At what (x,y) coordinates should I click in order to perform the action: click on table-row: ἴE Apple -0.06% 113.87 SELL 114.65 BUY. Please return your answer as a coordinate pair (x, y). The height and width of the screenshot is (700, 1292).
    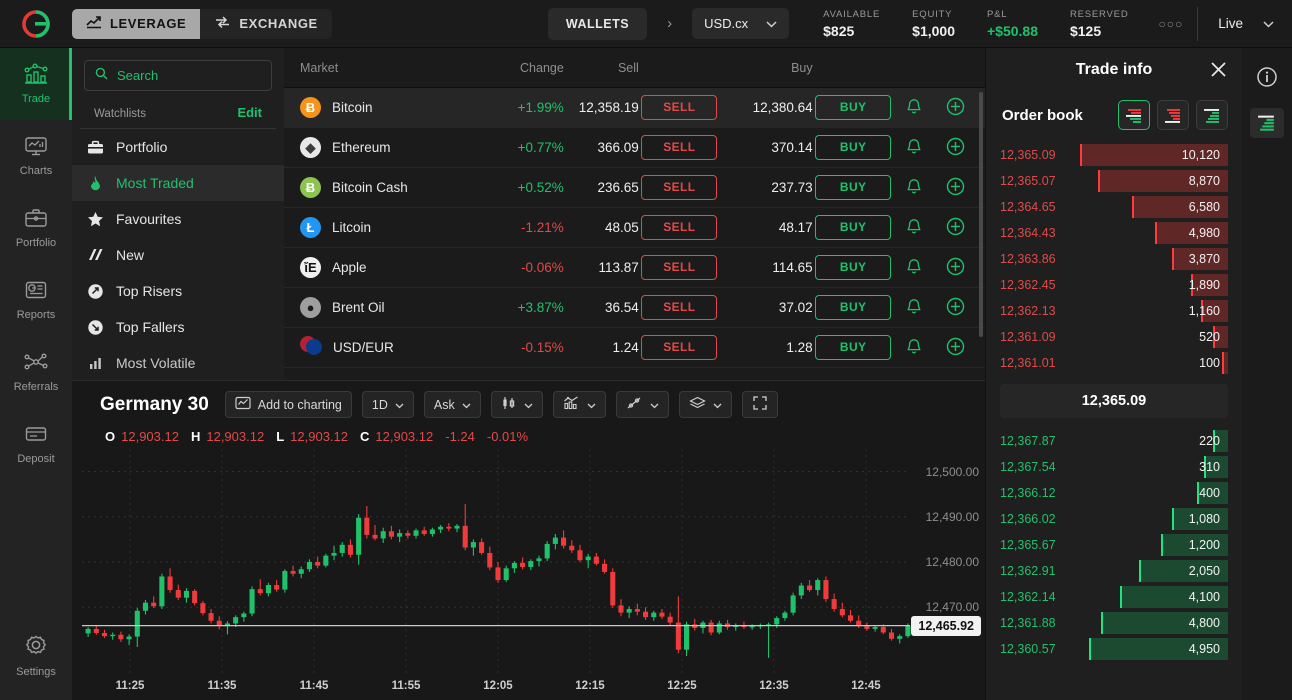
    Looking at the image, I should click on (634, 268).